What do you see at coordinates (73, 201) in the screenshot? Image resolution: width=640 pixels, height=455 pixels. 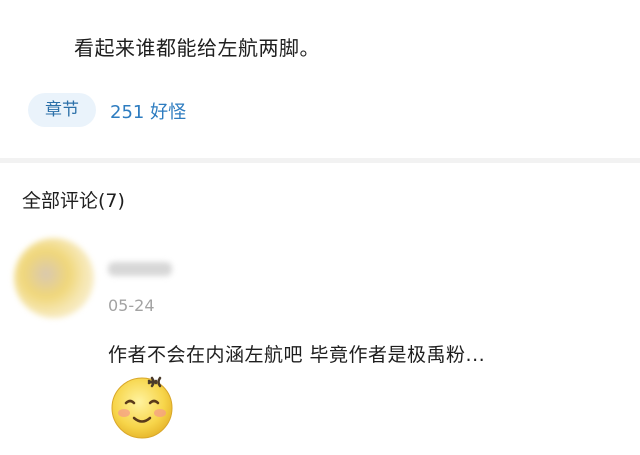 I see `comments-heading: 全部评论(7)` at bounding box center [73, 201].